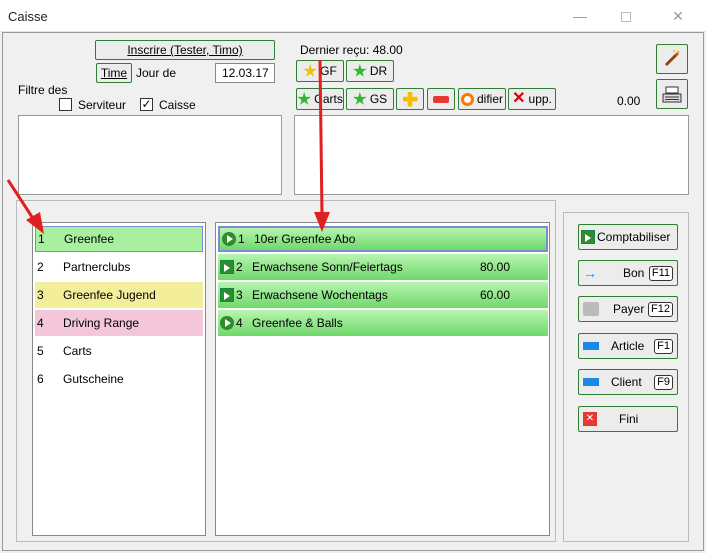 The image size is (706, 553). What do you see at coordinates (321, 138) in the screenshot?
I see `annotation-arrow-vertical` at bounding box center [321, 138].